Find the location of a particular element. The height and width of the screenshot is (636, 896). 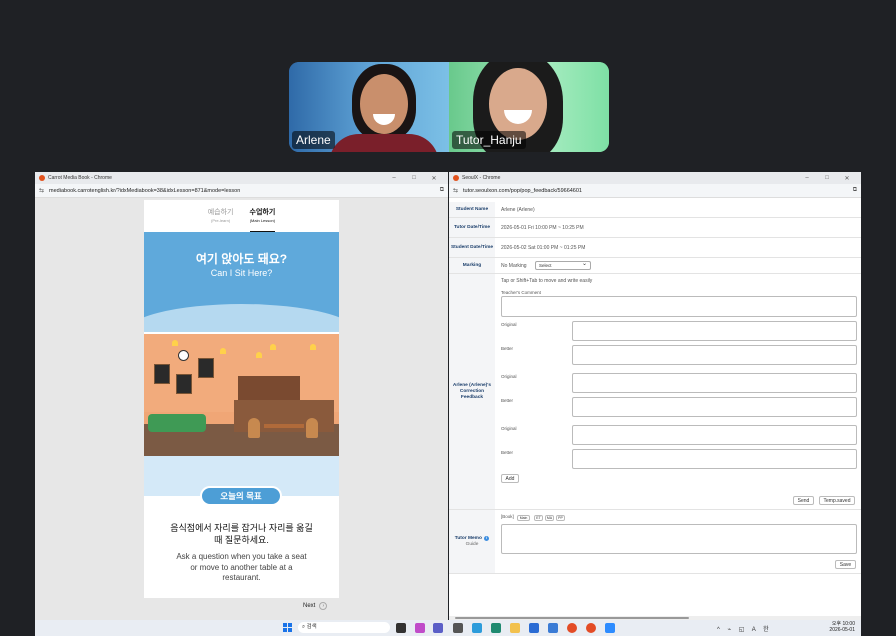

field-label: Student Name is located at coordinates (472, 209).